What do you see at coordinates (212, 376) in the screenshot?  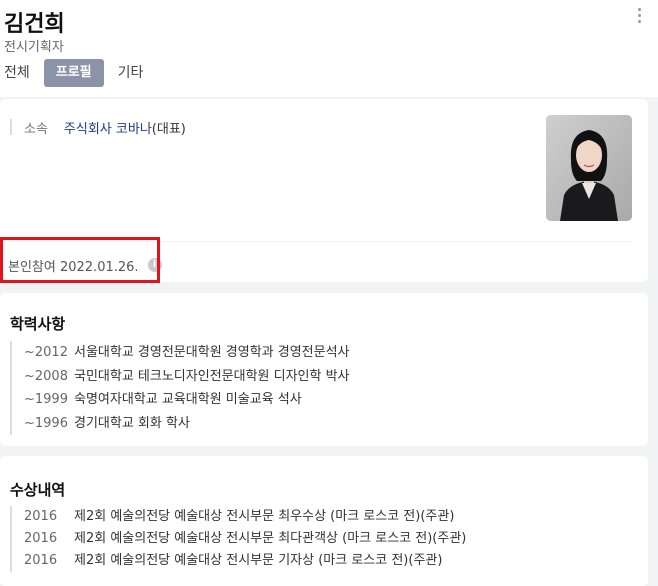 I see `item-text: 국민대학교 테크노디자인전문대학원 디자인학 박사` at bounding box center [212, 376].